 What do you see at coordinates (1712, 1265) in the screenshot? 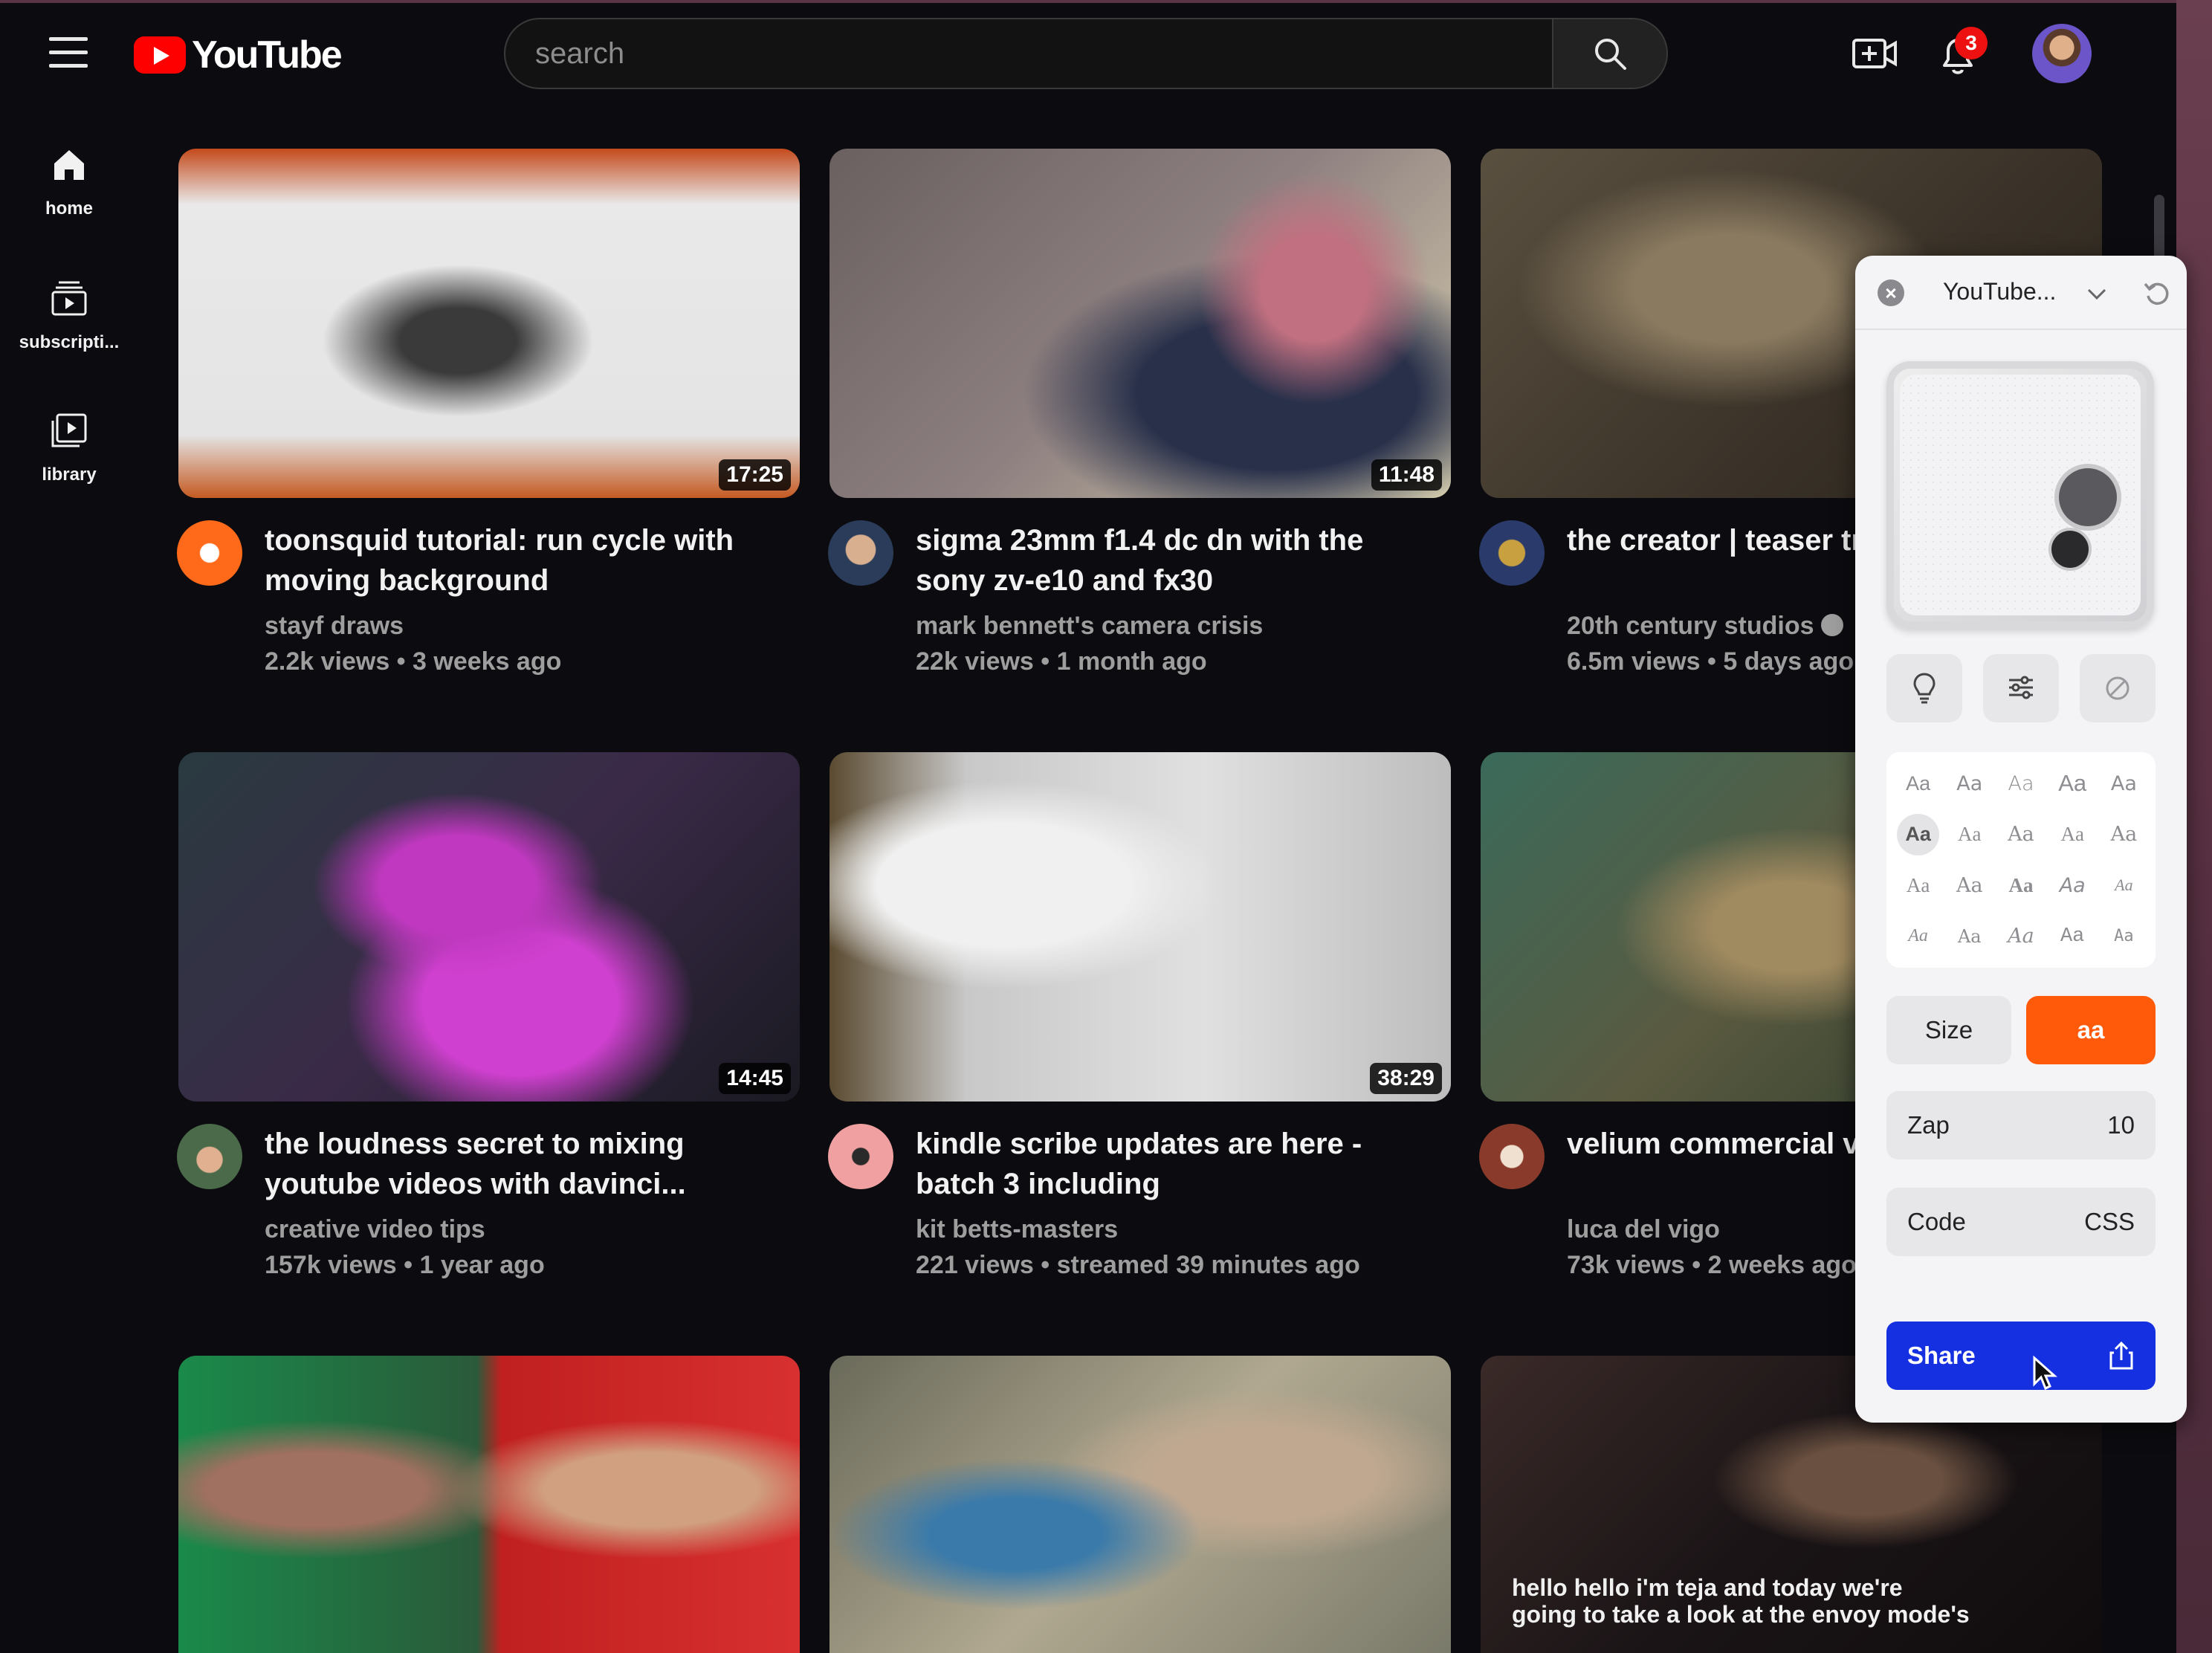
I see `video-stats: 73k views • 2 weeks ago` at bounding box center [1712, 1265].